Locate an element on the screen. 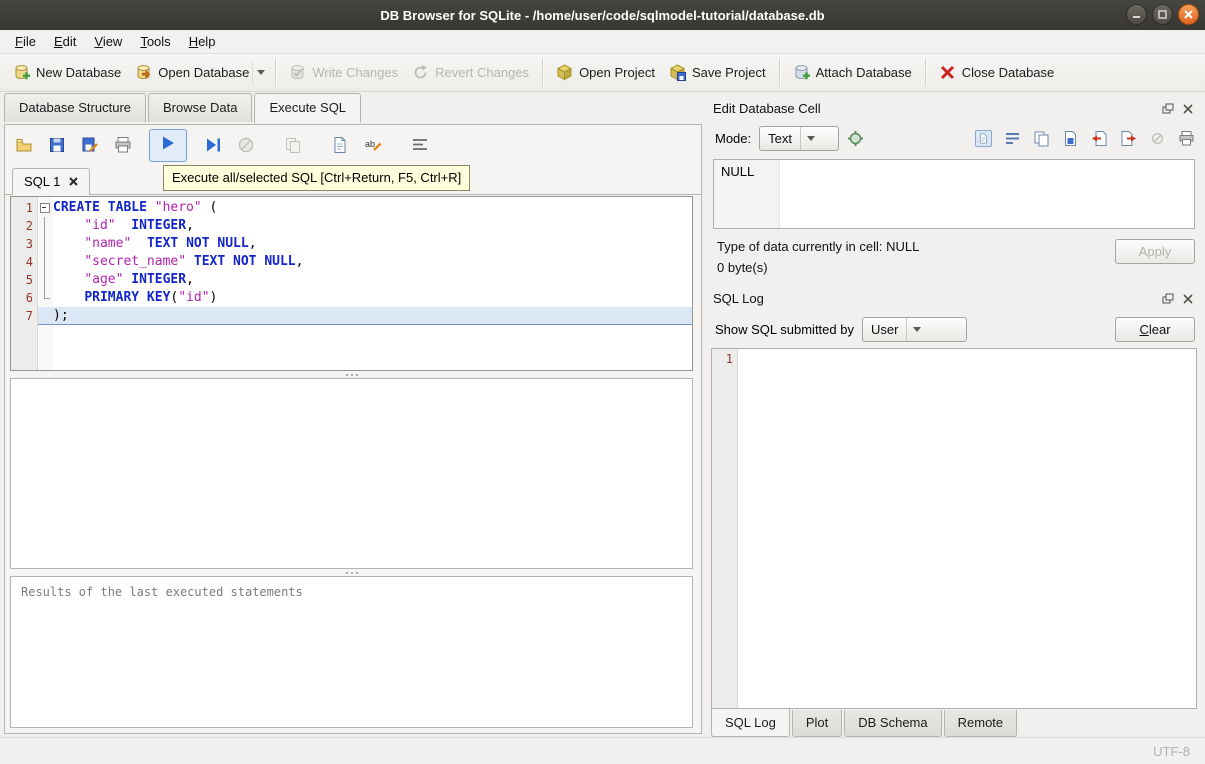 This screenshot has width=1205, height=764. statusbar: UTF-8 is located at coordinates (602, 750).